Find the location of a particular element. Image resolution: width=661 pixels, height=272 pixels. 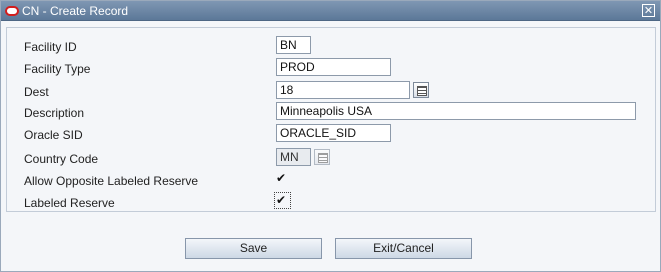

row-allow-opposite: Allow Opposite Labeled Reserve ✔ is located at coordinates (331, 180).